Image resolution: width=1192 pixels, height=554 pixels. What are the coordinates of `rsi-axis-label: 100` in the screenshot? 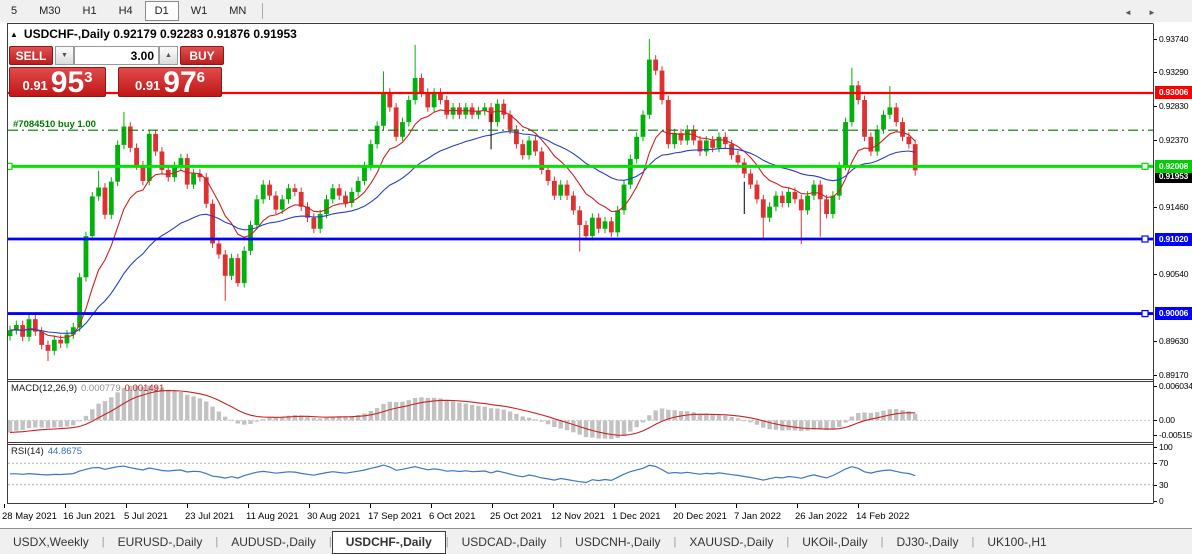 It's located at (1166, 447).